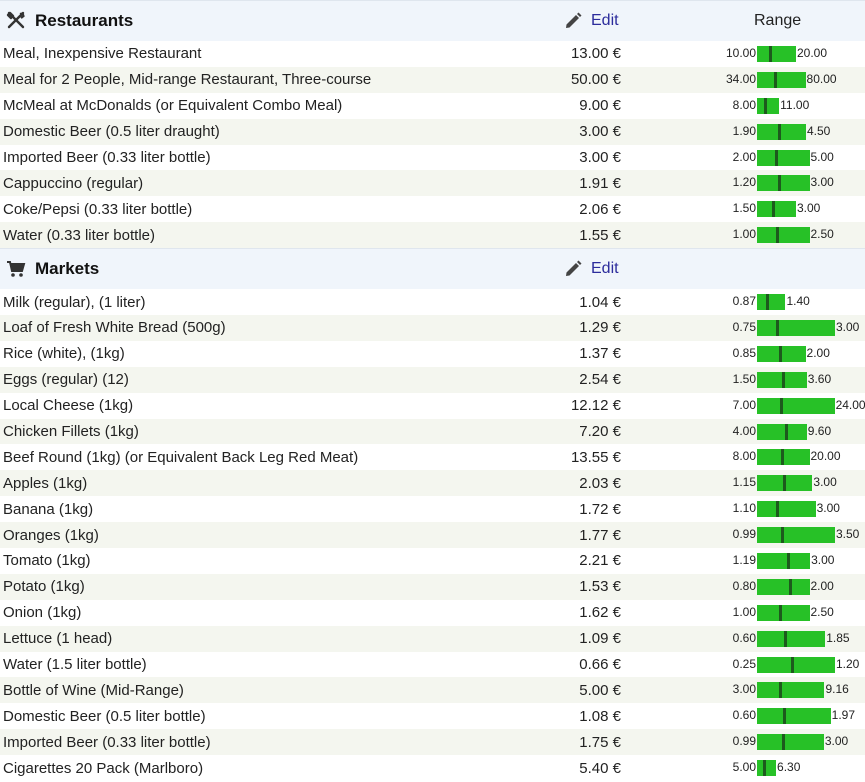  What do you see at coordinates (822, 156) in the screenshot?
I see `range-high: 5.00` at bounding box center [822, 156].